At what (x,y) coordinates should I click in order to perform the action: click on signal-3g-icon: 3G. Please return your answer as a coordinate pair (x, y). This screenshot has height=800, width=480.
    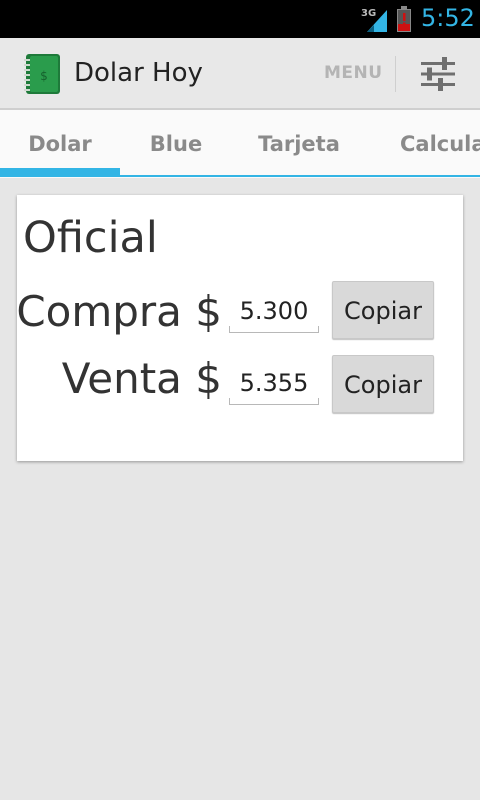
    Looking at the image, I should click on (374, 20).